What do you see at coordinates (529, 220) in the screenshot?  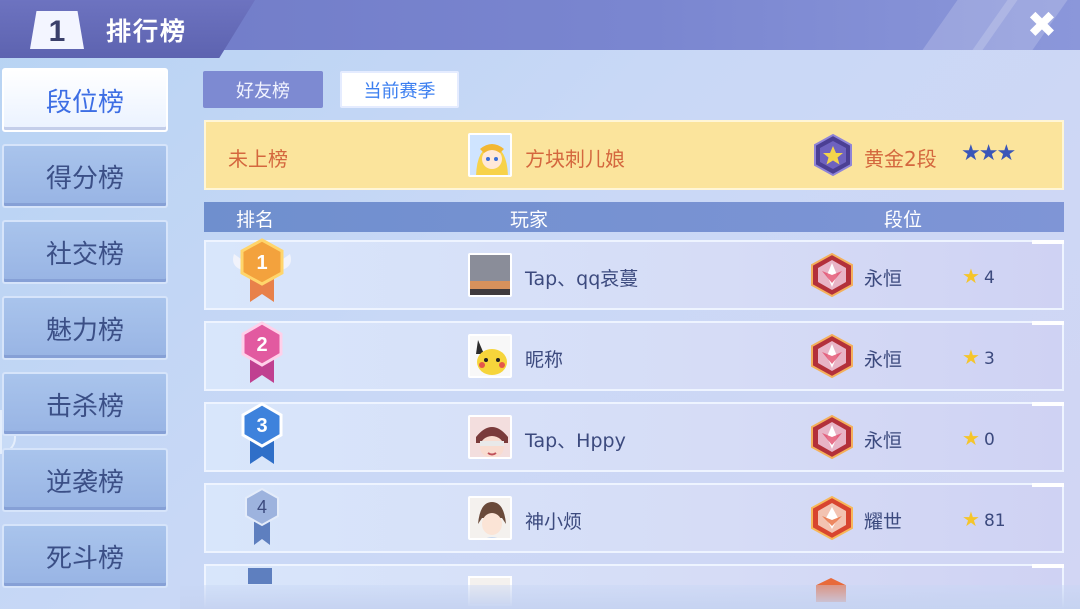 I see `column-player: 玩家` at bounding box center [529, 220].